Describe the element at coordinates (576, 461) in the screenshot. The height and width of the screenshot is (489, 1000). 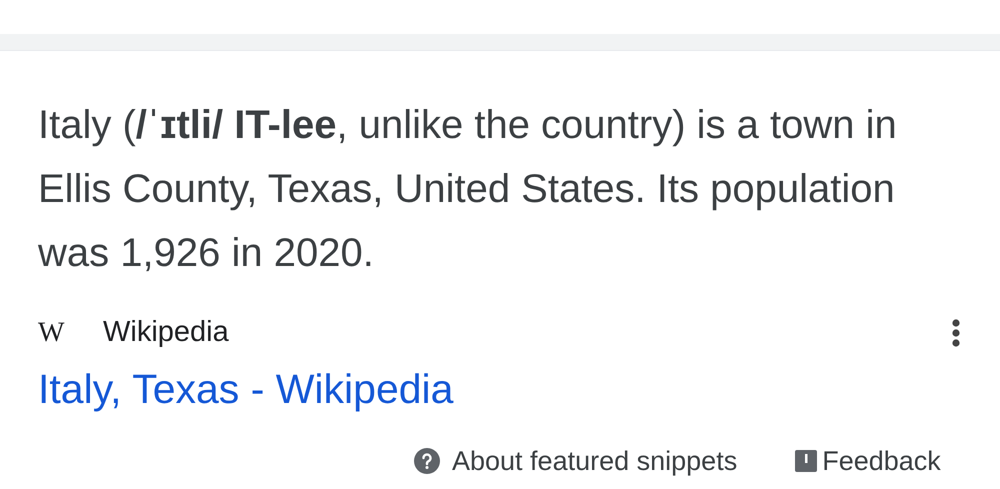
I see `about-snippets-button: About featured snippets` at that location.